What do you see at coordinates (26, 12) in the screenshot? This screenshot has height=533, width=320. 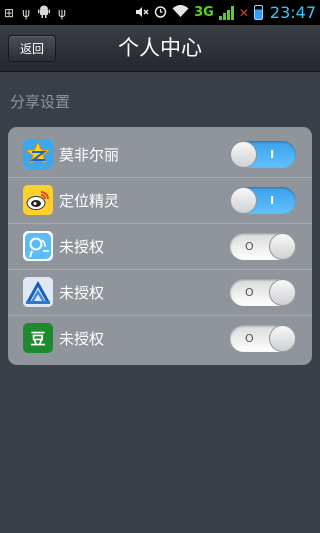 I see `usb-icon: ψ` at bounding box center [26, 12].